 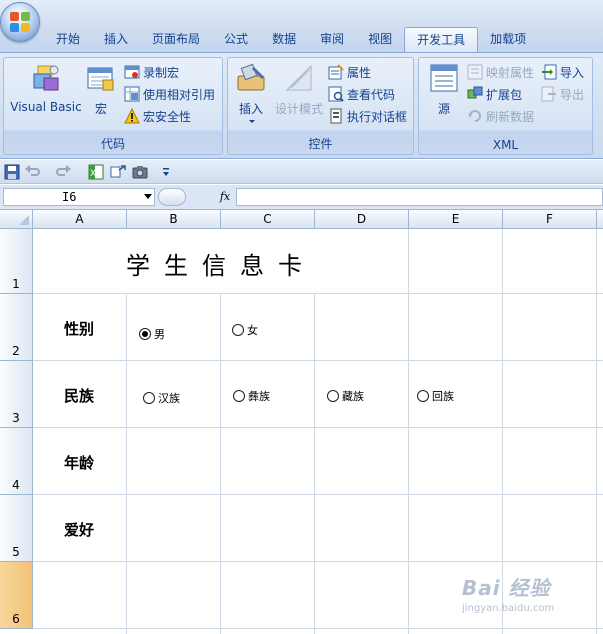 I want to click on insert-control-button: 插入, so click(x=251, y=97).